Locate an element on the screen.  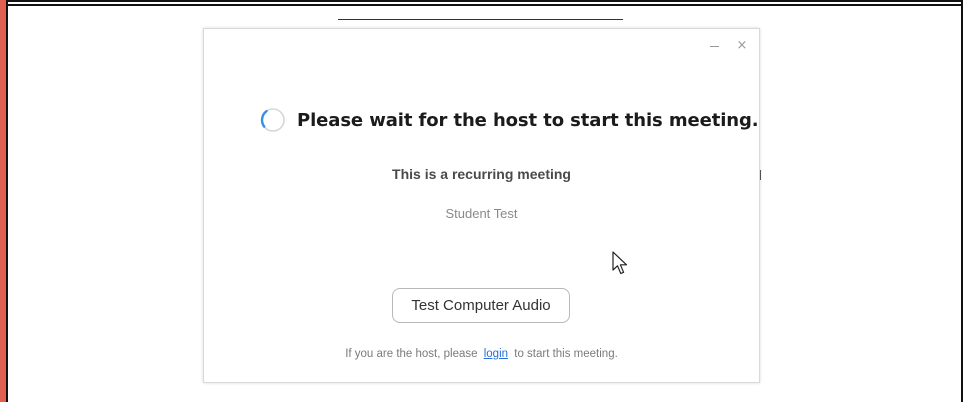
recurring-meeting-note: This is a recurring meeting is located at coordinates (481, 174).